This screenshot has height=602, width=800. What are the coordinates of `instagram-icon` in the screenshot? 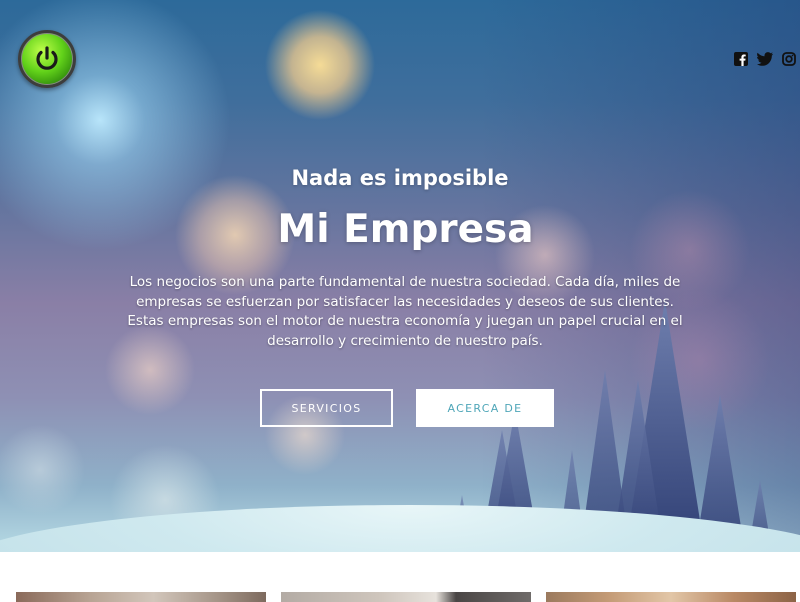 It's located at (789, 59).